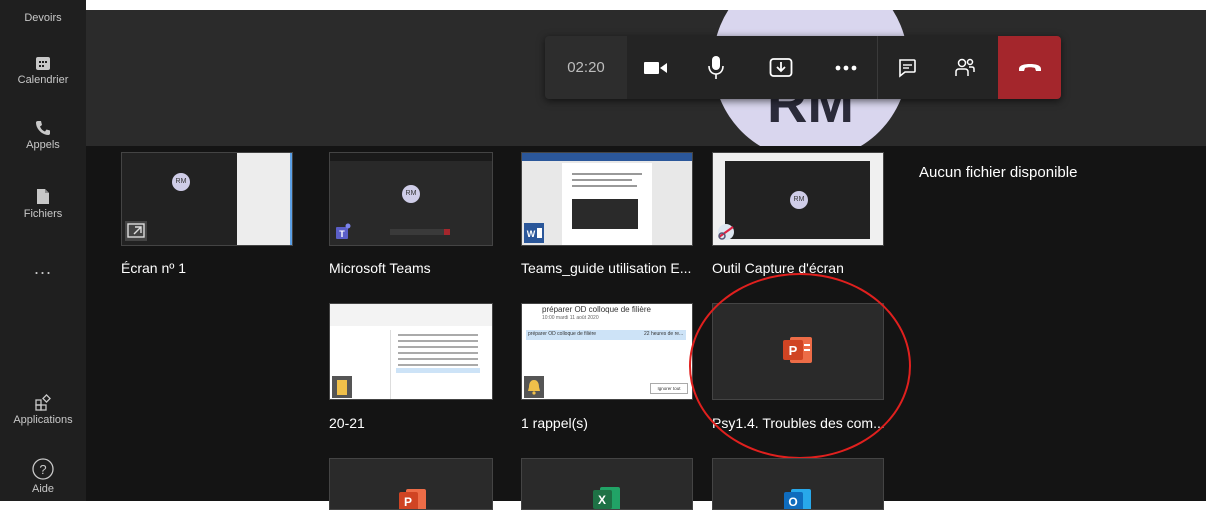 The width and height of the screenshot is (1215, 510). I want to click on rail-item-calendrier: Calendrier, so click(43, 70).